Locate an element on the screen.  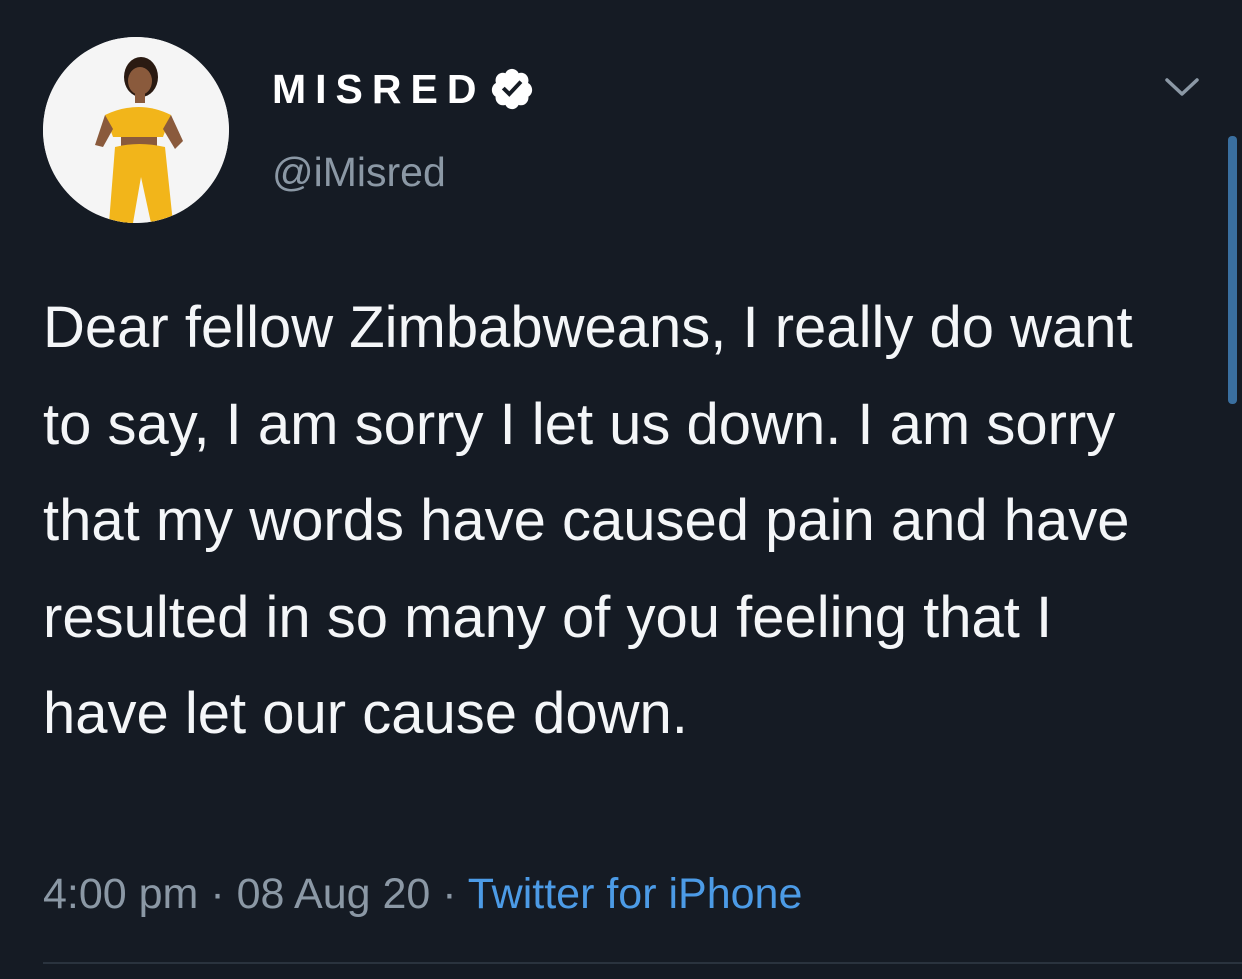
profile-photo is located at coordinates (136, 130).